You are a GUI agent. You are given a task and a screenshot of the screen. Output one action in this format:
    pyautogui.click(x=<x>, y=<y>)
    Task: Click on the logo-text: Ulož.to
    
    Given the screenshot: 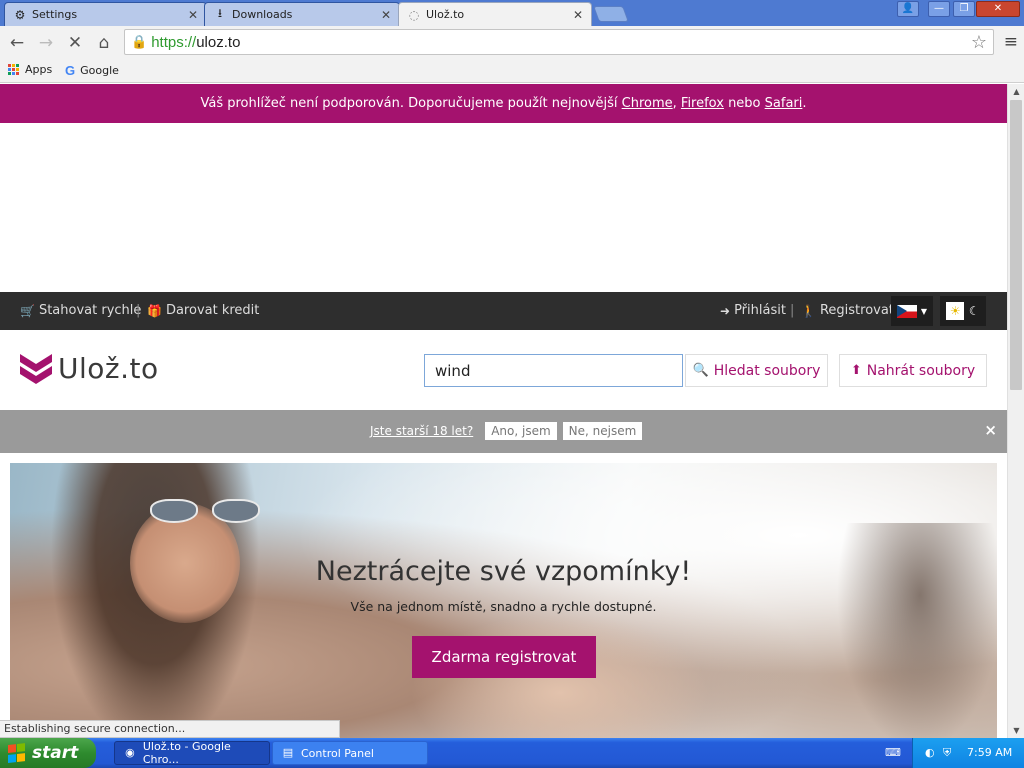 What is the action you would take?
    pyautogui.click(x=108, y=368)
    